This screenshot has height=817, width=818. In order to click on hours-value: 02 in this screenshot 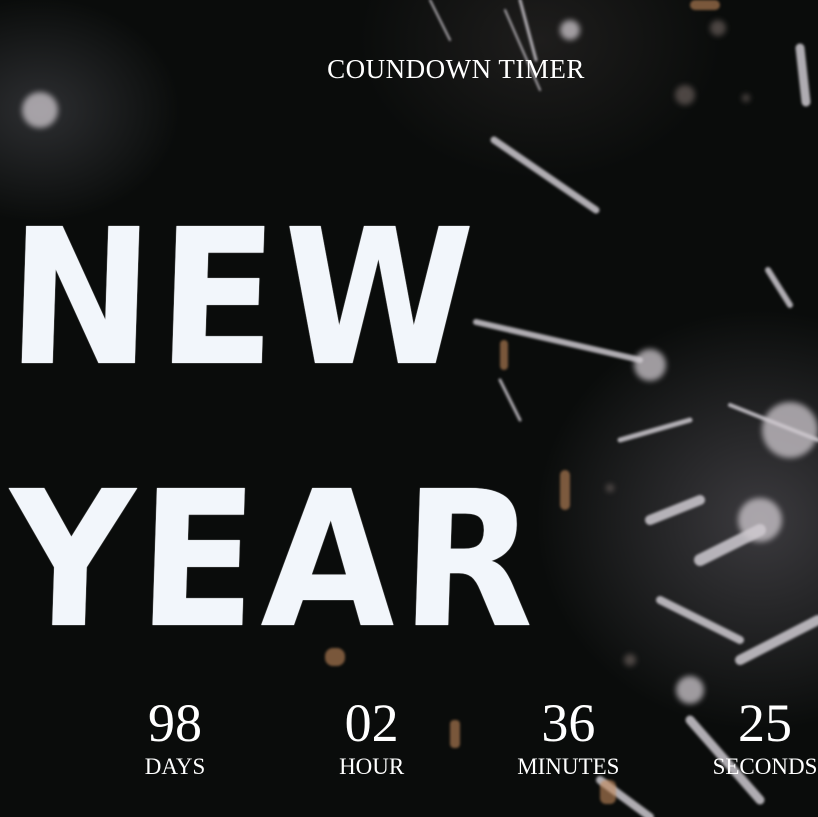, I will do `click(371, 723)`.